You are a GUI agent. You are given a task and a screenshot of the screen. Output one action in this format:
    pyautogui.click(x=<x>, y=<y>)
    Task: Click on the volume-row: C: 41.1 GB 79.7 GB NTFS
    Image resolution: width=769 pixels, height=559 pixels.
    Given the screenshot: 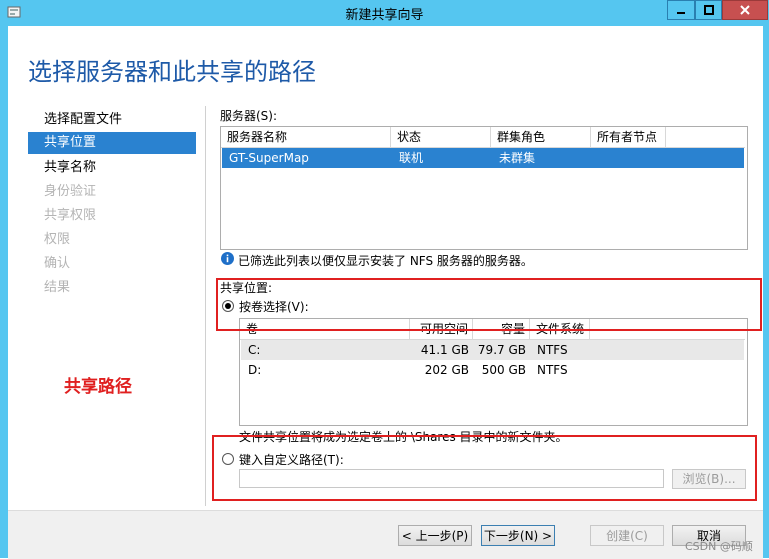 What is the action you would take?
    pyautogui.click(x=492, y=350)
    